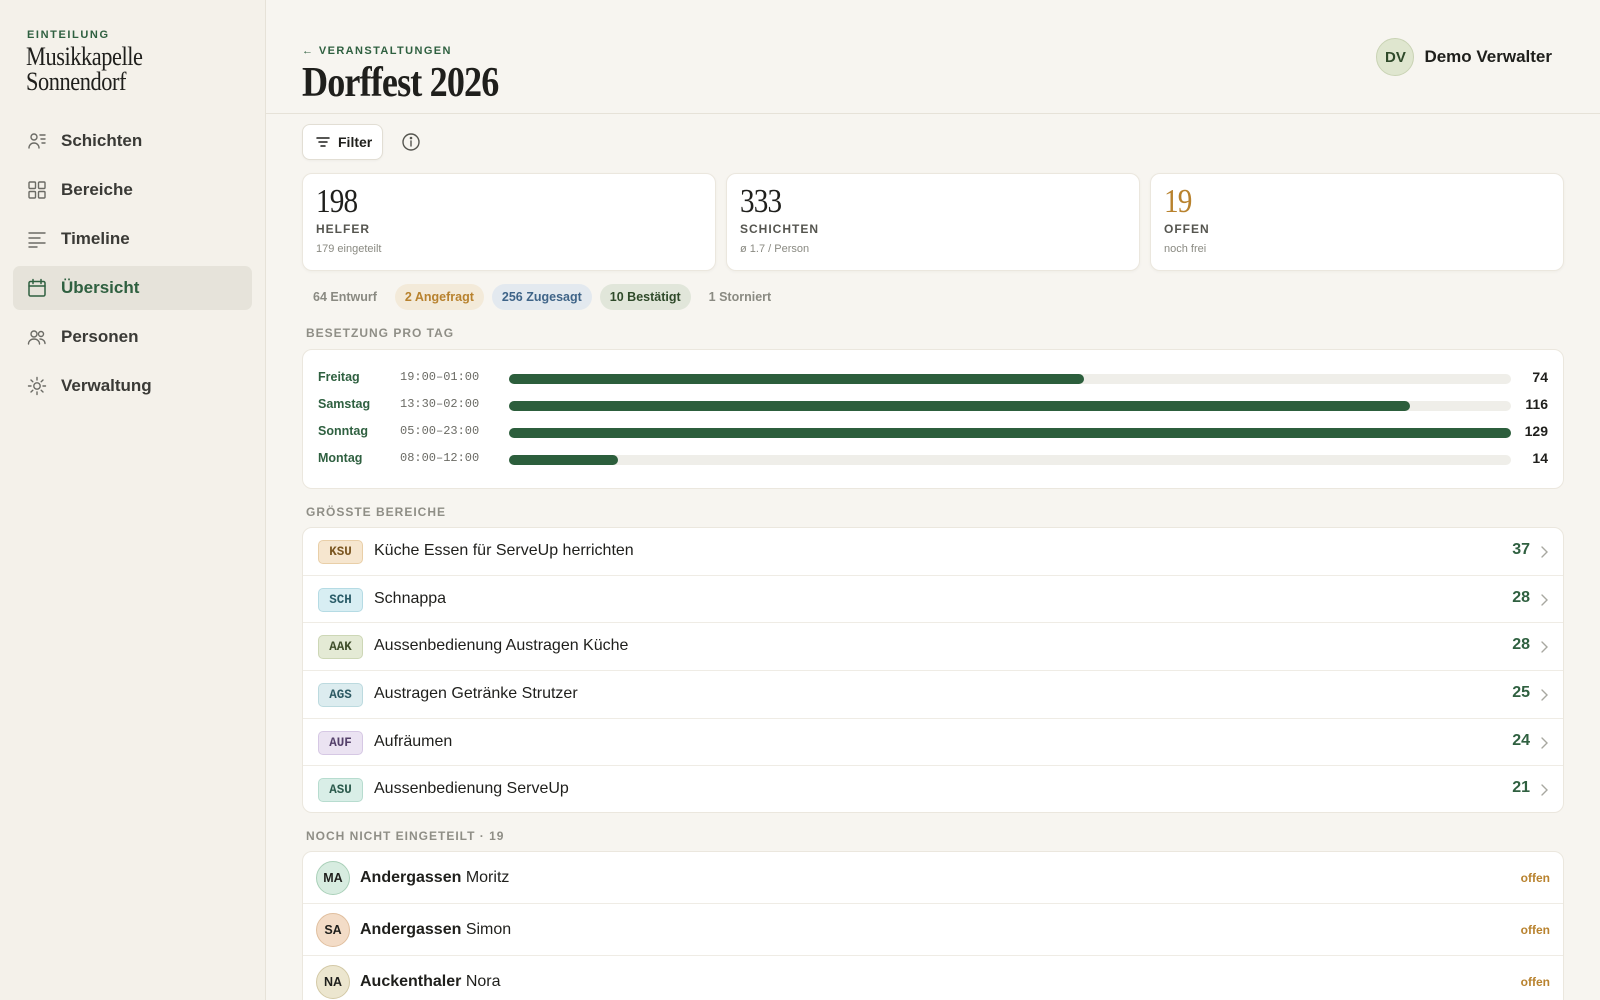 The height and width of the screenshot is (1000, 1600). What do you see at coordinates (340, 790) in the screenshot?
I see `area-code-badge: ASU` at bounding box center [340, 790].